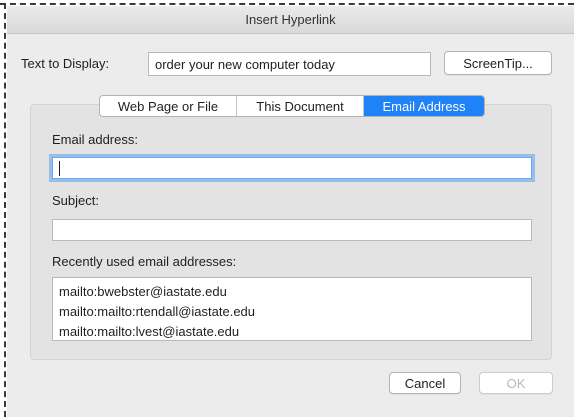 This screenshot has width=574, height=417. I want to click on text-to-display-field: order your new computer today, so click(289, 64).